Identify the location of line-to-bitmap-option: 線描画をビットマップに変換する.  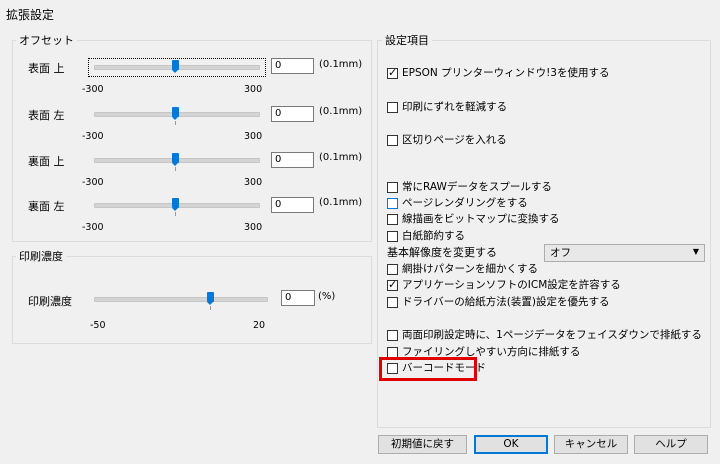
(473, 219).